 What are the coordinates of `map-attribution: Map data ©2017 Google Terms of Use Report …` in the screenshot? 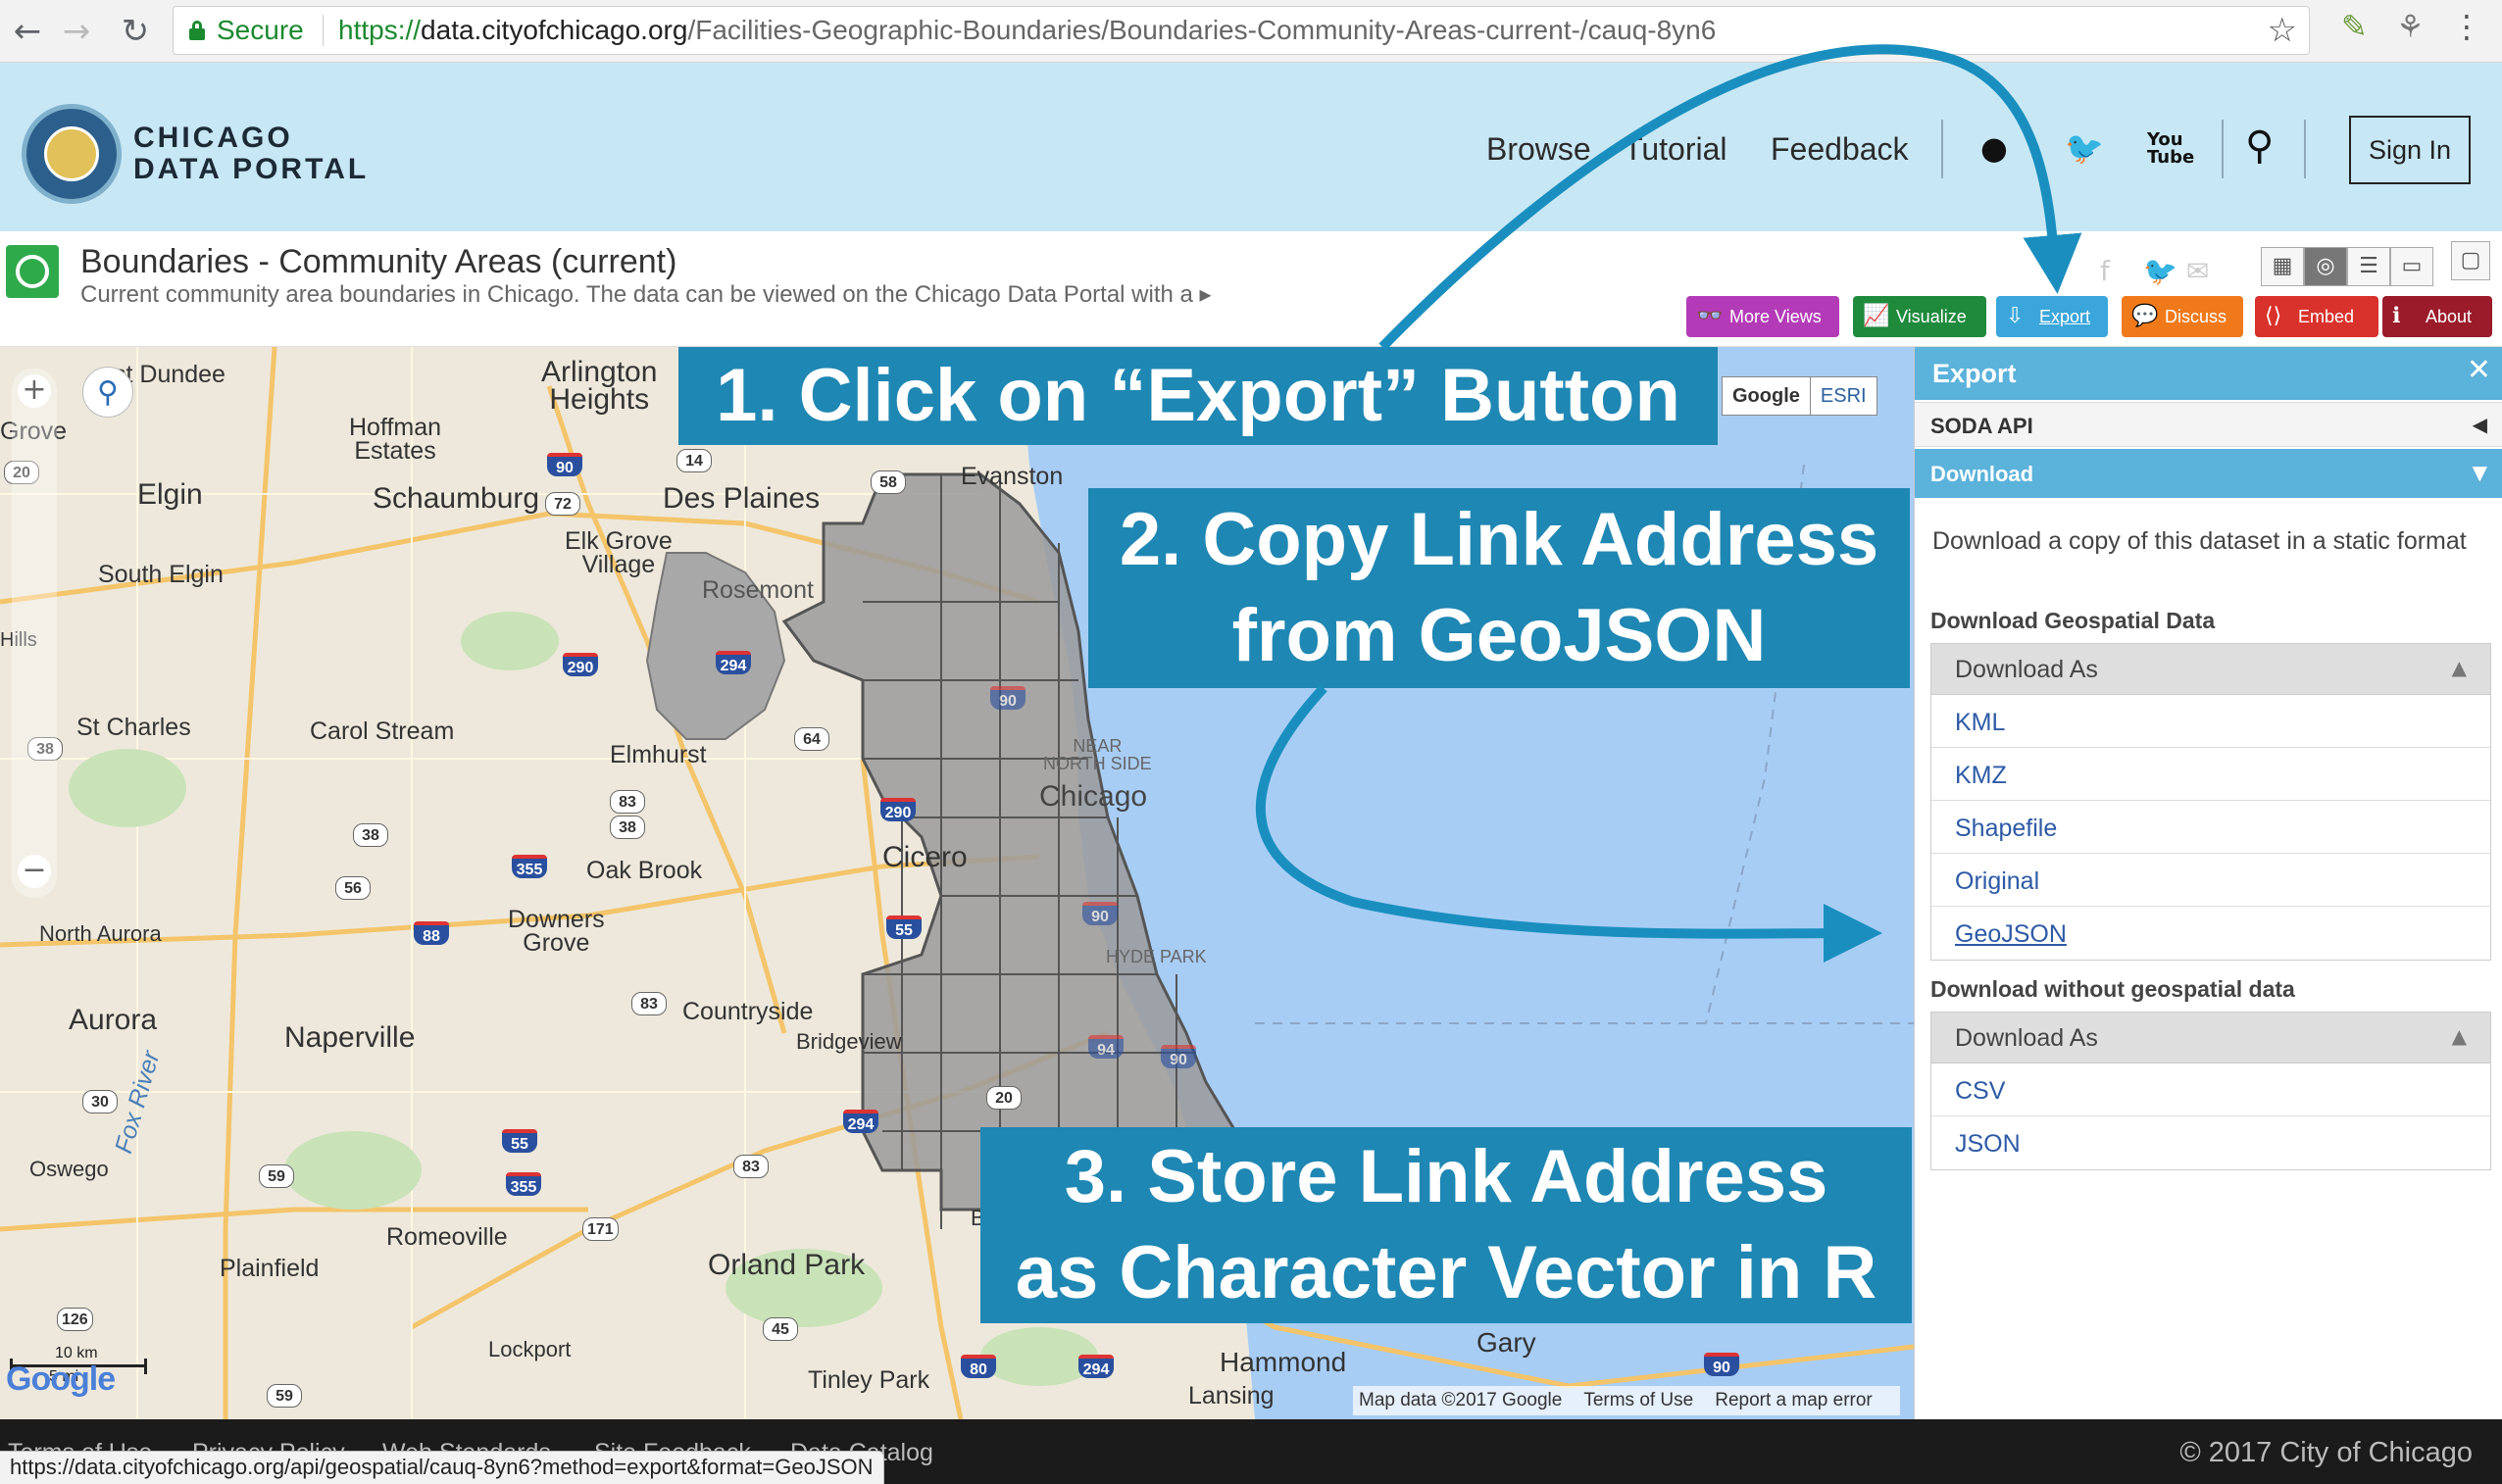 It's located at (1626, 1400).